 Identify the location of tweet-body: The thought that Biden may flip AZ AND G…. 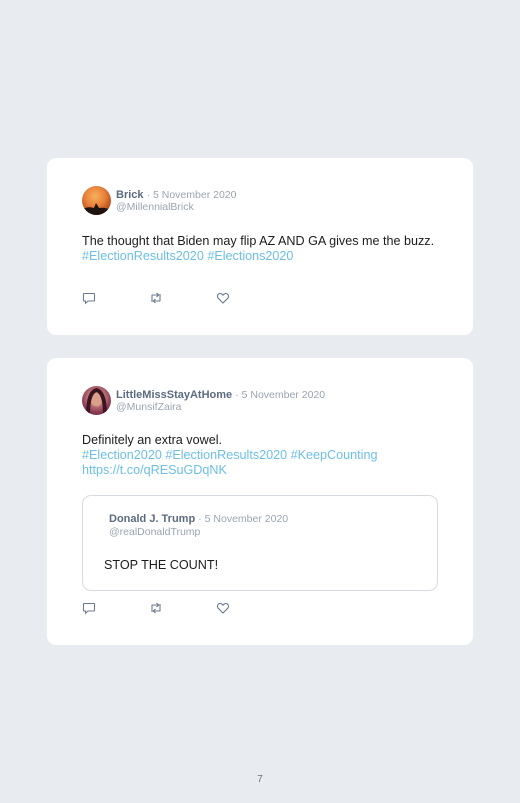
(258, 241).